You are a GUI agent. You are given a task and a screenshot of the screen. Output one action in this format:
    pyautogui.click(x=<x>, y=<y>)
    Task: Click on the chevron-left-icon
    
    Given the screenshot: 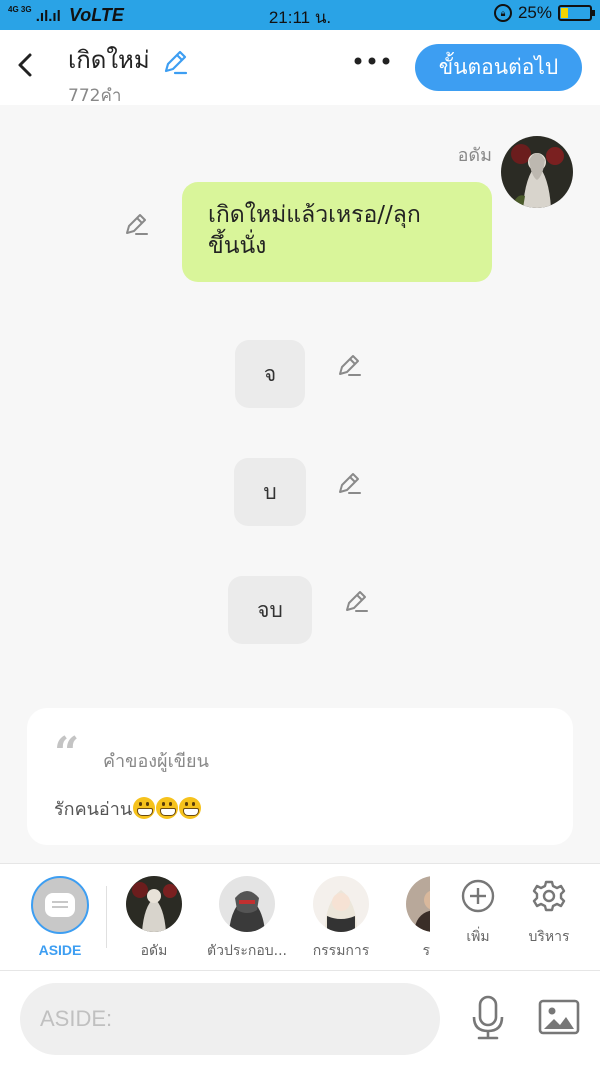 What is the action you would take?
    pyautogui.click(x=25, y=65)
    